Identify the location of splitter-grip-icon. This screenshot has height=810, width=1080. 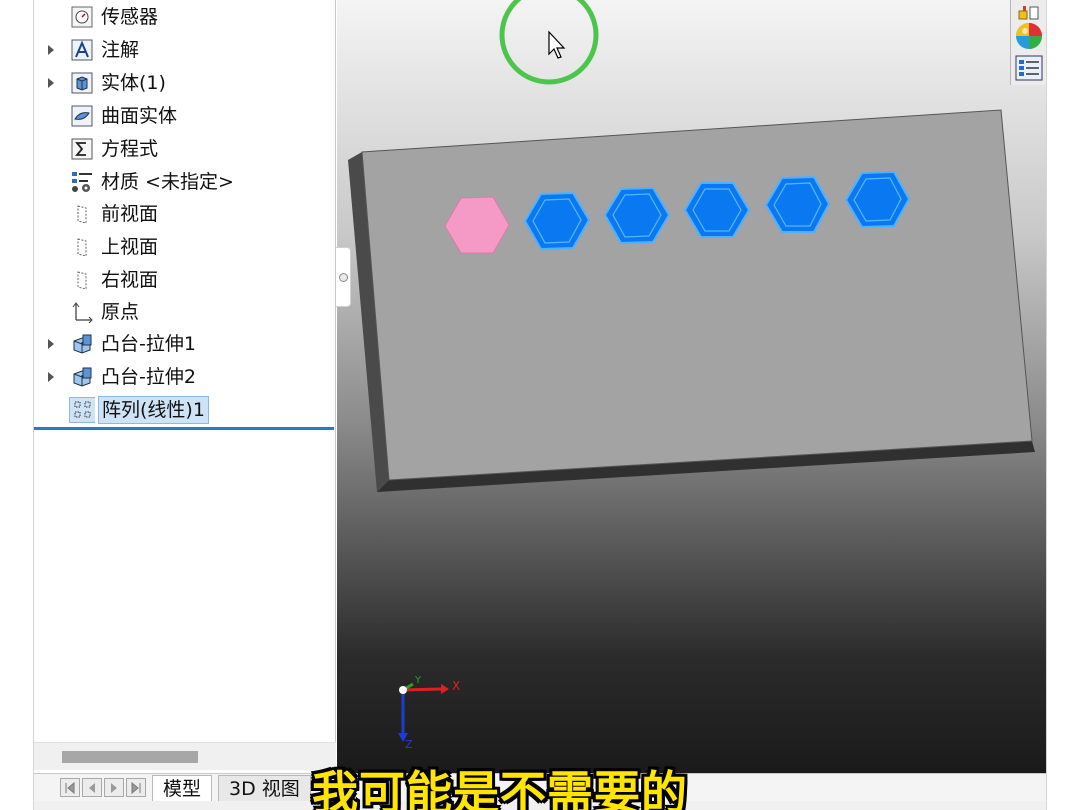
(343, 277).